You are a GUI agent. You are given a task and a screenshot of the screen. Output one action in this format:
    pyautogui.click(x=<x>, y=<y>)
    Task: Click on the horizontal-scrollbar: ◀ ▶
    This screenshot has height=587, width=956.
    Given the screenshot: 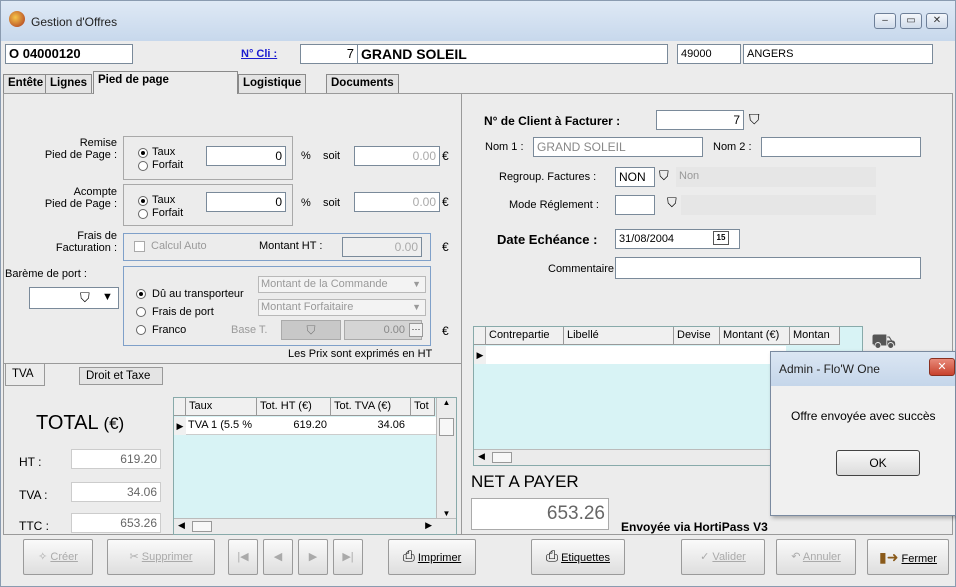 What is the action you would take?
    pyautogui.click(x=315, y=526)
    